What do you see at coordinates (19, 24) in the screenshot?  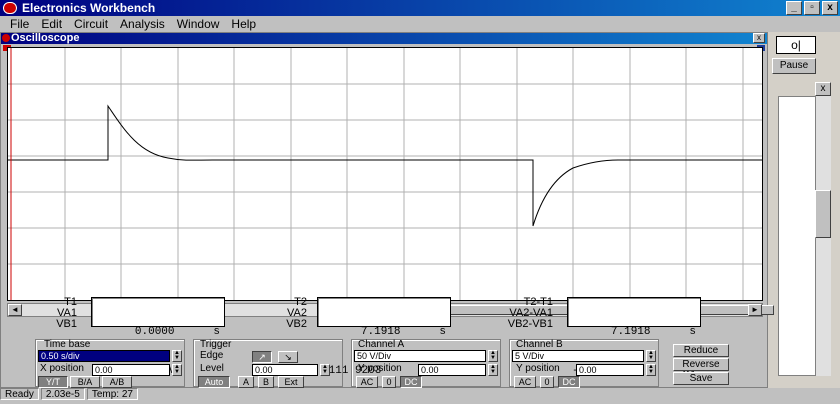 I see `menu-file: File` at bounding box center [19, 24].